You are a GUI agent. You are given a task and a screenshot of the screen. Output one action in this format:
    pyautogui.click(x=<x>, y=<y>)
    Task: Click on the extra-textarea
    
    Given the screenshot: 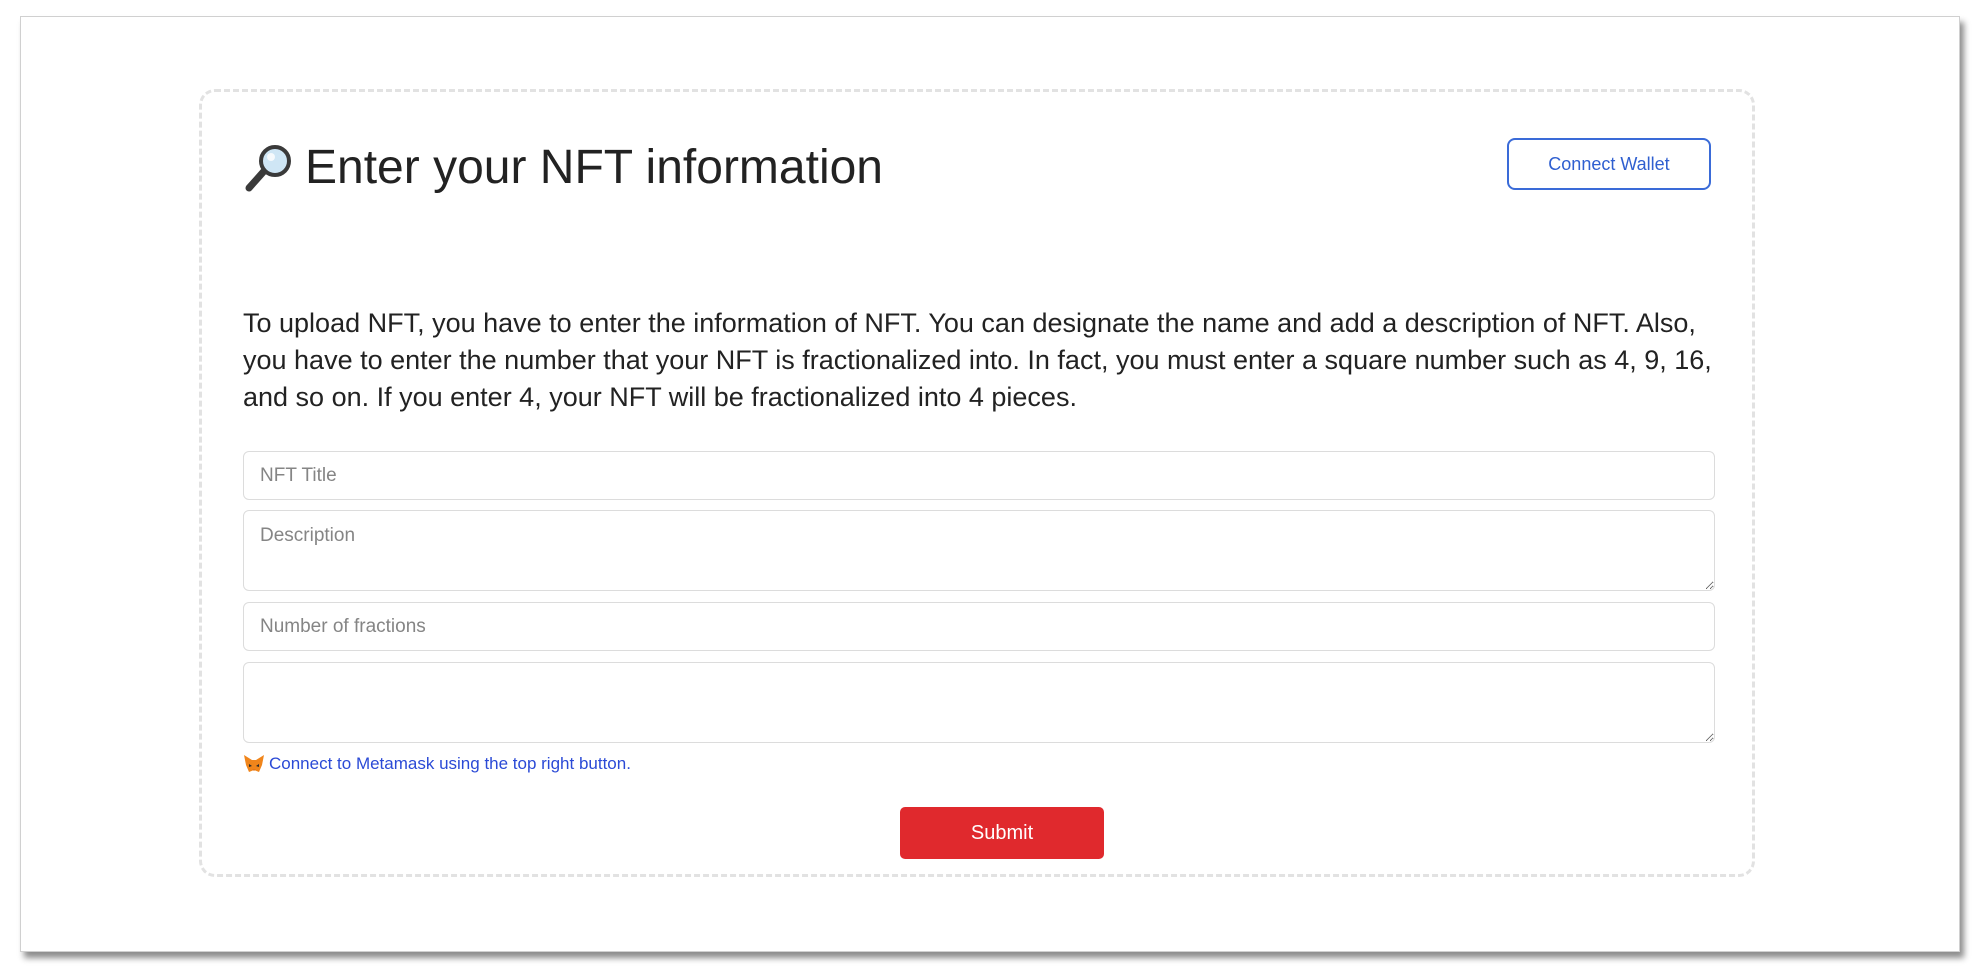 What is the action you would take?
    pyautogui.click(x=979, y=702)
    